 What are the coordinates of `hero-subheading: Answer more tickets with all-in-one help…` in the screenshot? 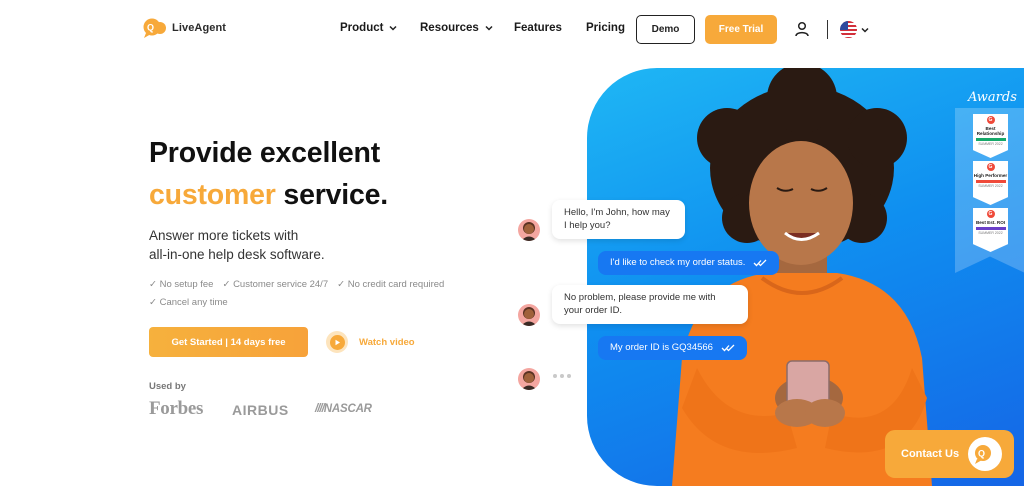 It's located at (264, 245).